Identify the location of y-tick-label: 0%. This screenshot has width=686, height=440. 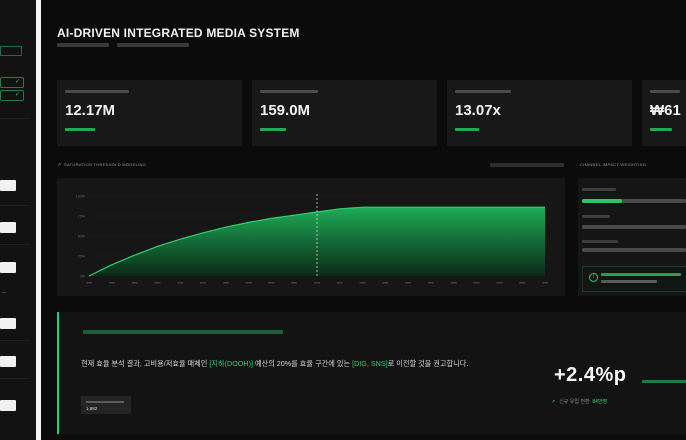
(83, 277).